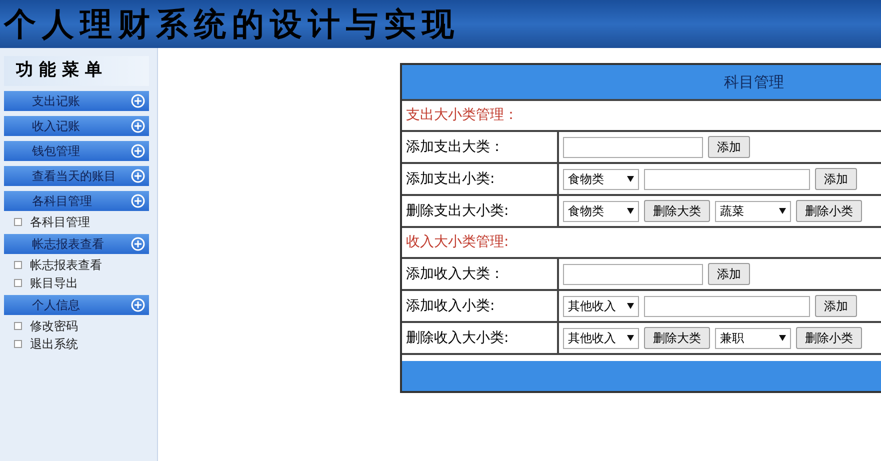 The width and height of the screenshot is (881, 461). What do you see at coordinates (60, 221) in the screenshot?
I see `menu-link: 各科目管理` at bounding box center [60, 221].